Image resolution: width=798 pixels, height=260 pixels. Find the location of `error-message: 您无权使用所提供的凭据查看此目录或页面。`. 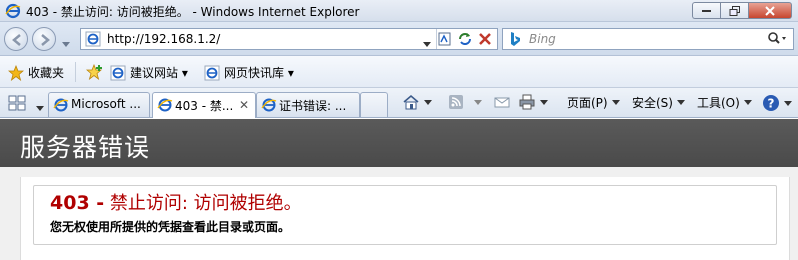

error-message: 您无权使用所提供的凭据查看此目录或页面。 is located at coordinates (170, 227).